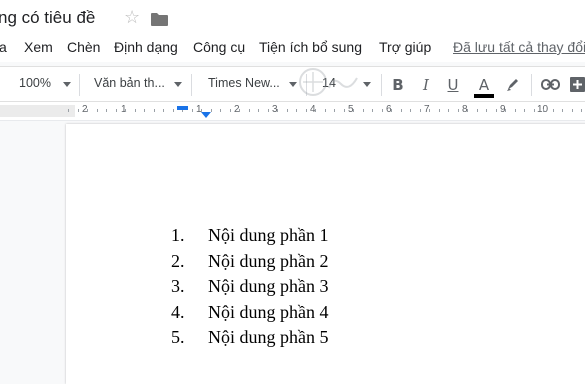 Image resolution: width=585 pixels, height=384 pixels. I want to click on menu-edit: a, so click(3, 47).